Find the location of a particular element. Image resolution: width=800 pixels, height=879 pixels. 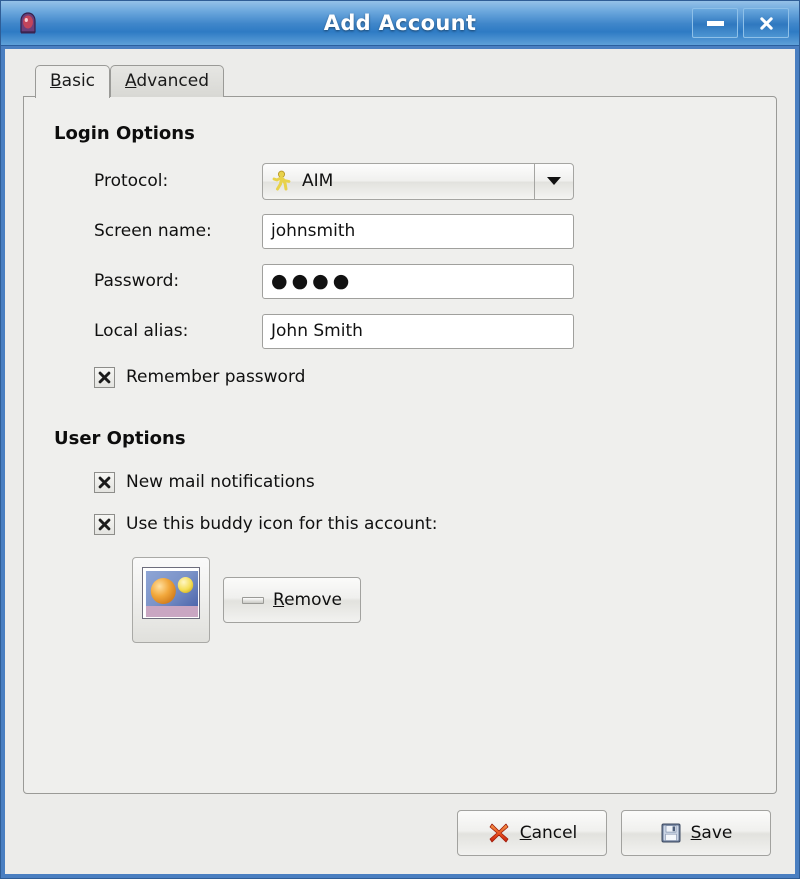

window-title: Add Account is located at coordinates (400, 23).